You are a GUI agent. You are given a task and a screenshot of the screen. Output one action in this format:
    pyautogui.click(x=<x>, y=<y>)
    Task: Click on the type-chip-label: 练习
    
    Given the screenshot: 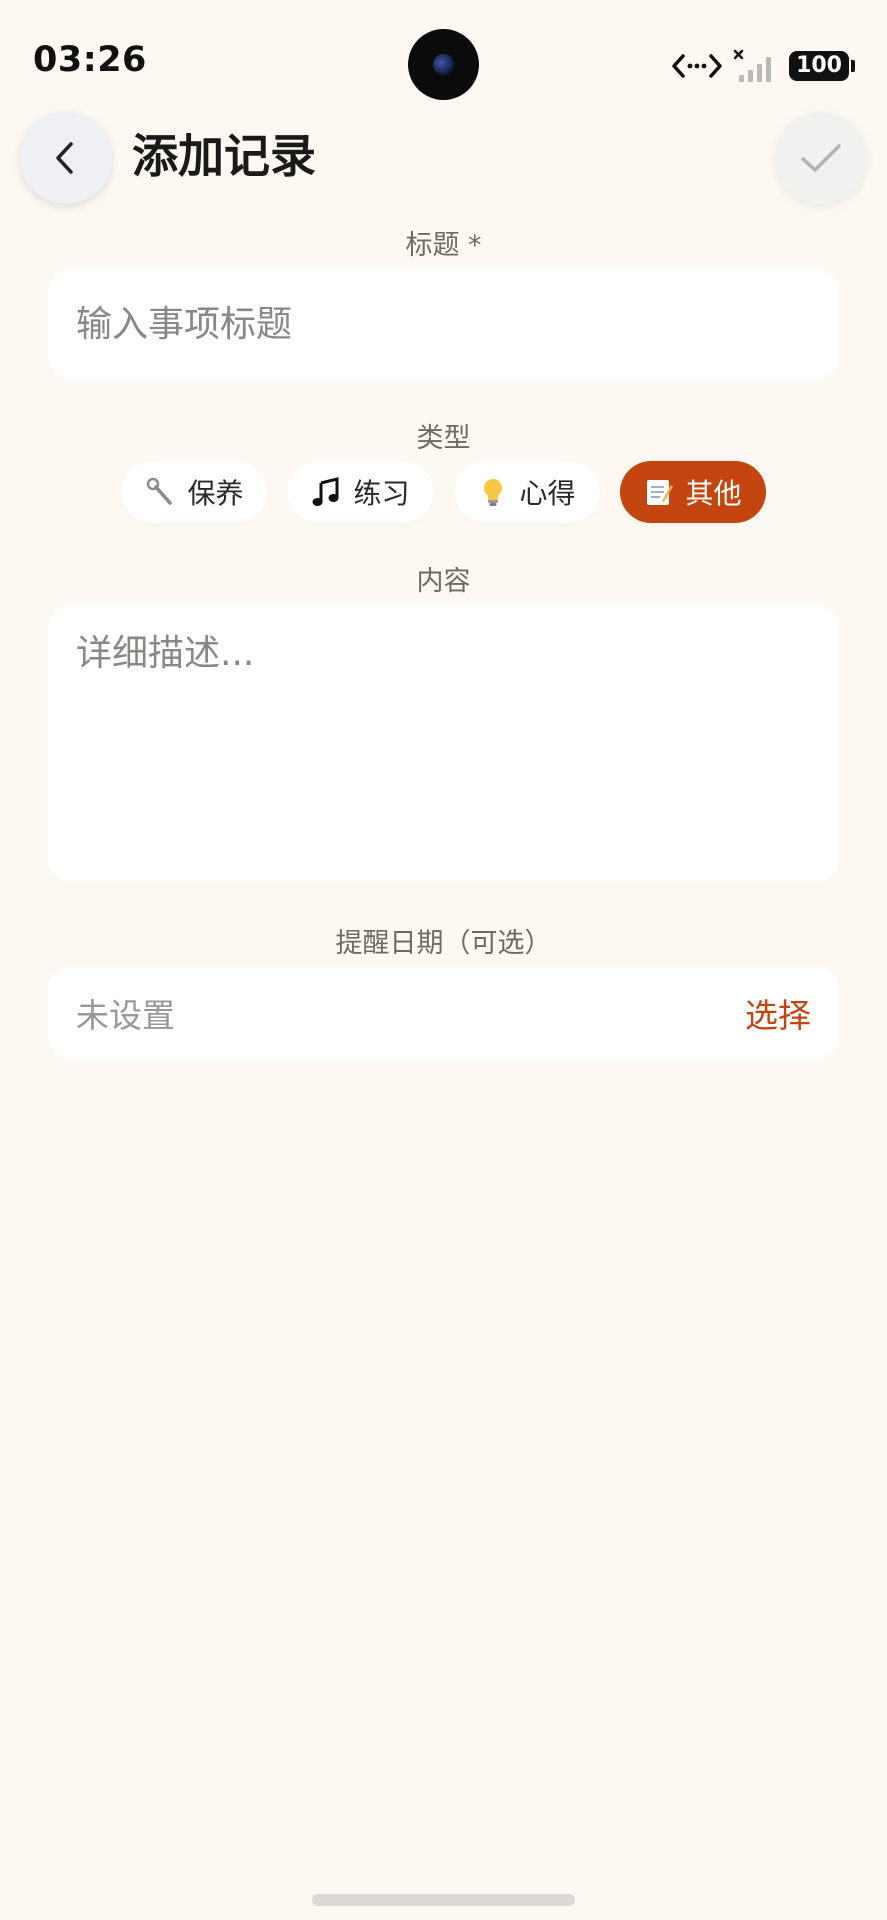 What is the action you would take?
    pyautogui.click(x=381, y=493)
    